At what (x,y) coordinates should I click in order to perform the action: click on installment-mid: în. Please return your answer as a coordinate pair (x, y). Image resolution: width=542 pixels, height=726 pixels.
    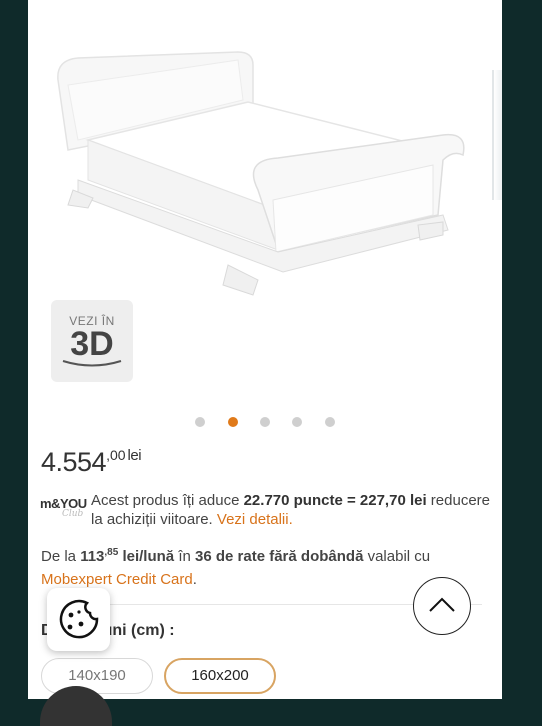
    Looking at the image, I should click on (185, 556).